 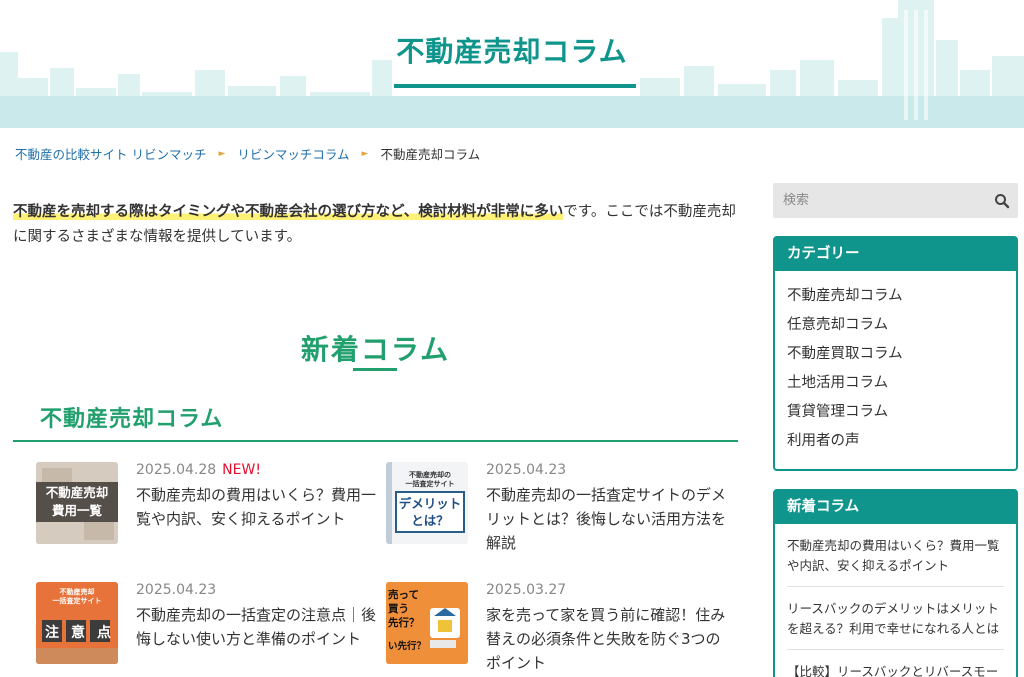 What do you see at coordinates (77, 492) in the screenshot?
I see `thumbnail-text: 不動産売却` at bounding box center [77, 492].